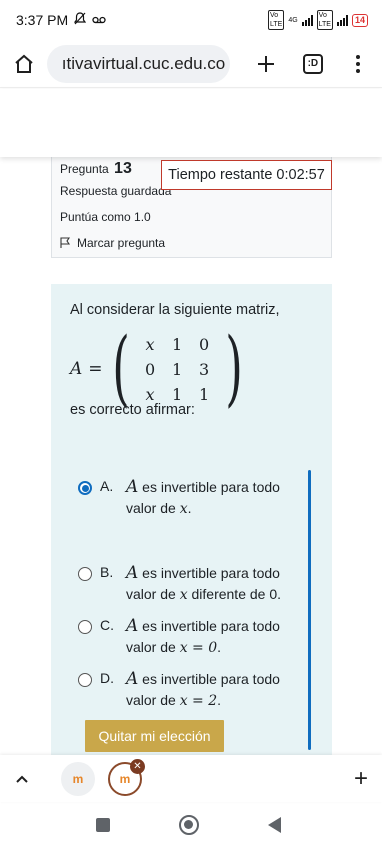  What do you see at coordinates (107, 625) in the screenshot?
I see `option-letter: C.` at bounding box center [107, 625].